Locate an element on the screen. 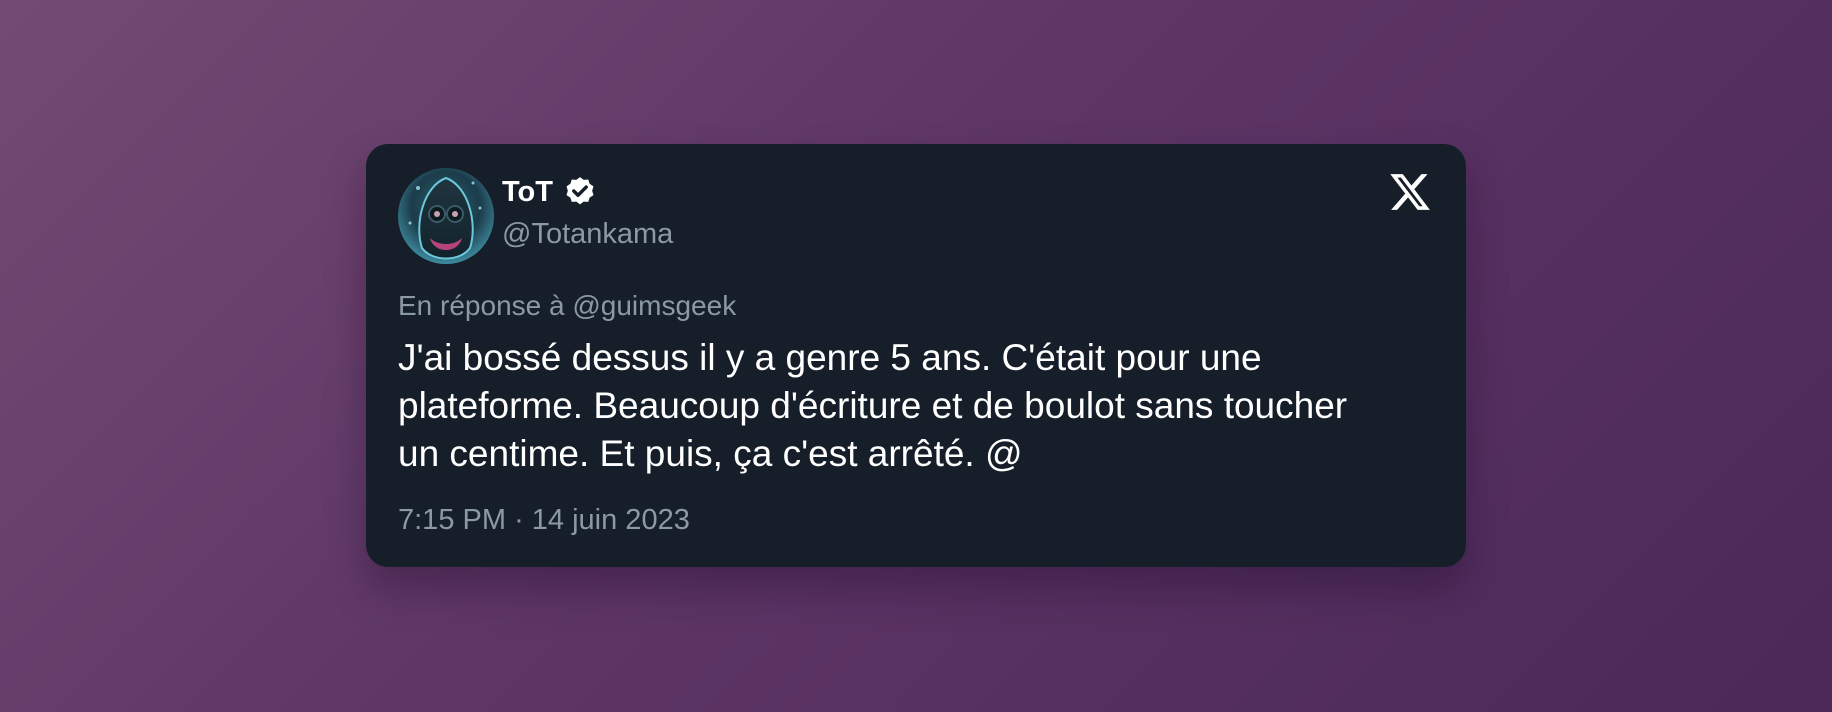  author-handle: @Totankama is located at coordinates (587, 234).